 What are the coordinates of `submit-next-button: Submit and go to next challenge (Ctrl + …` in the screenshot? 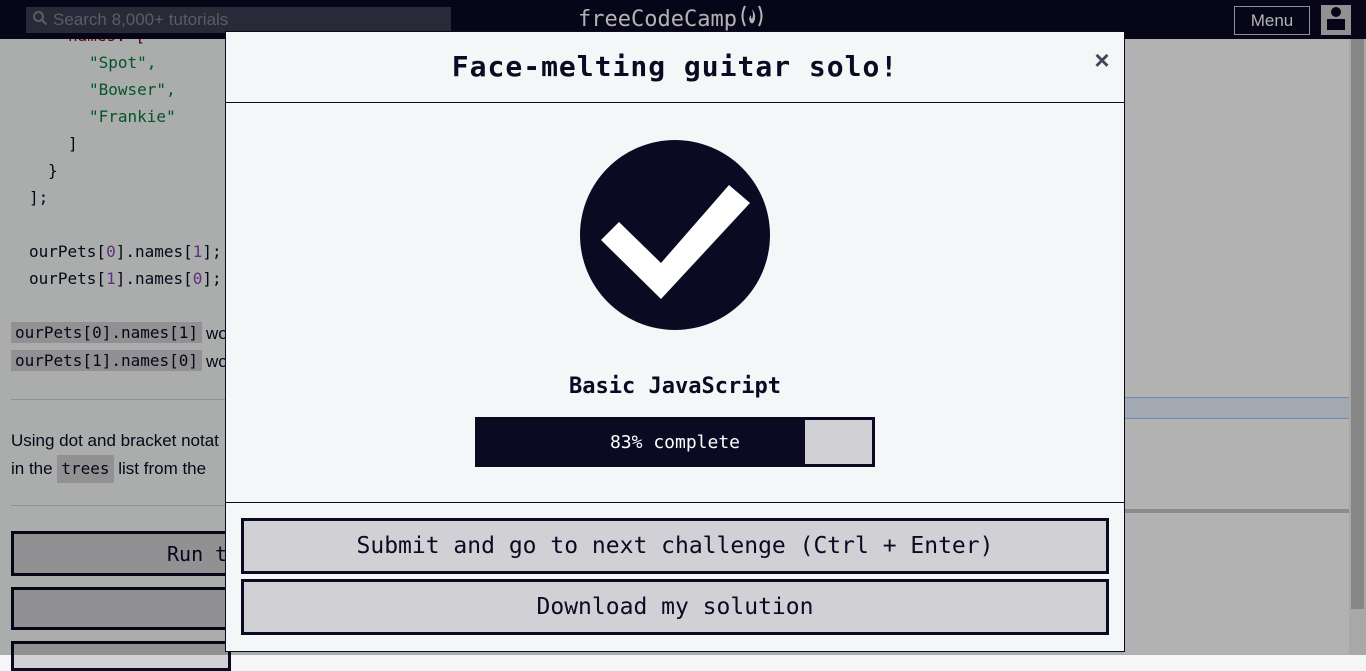 It's located at (675, 546).